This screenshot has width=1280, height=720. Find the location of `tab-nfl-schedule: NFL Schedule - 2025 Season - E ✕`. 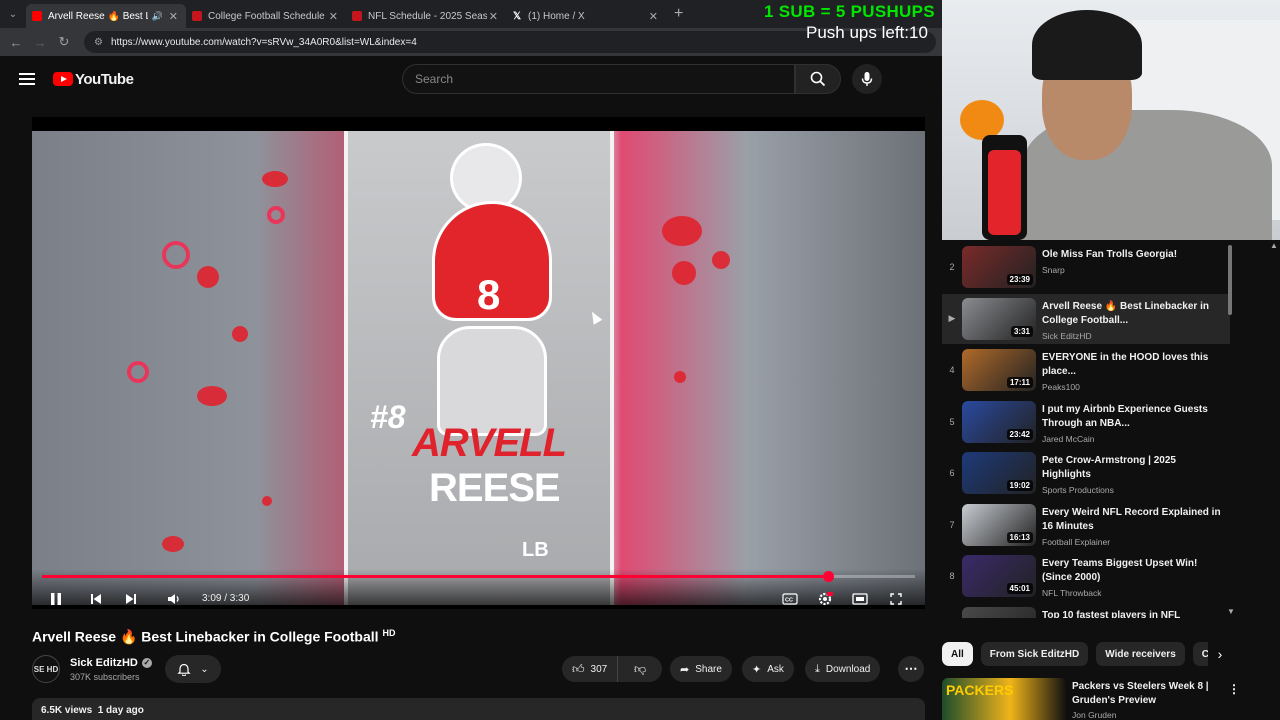

tab-nfl-schedule: NFL Schedule - 2025 Season - E ✕ is located at coordinates (426, 16).